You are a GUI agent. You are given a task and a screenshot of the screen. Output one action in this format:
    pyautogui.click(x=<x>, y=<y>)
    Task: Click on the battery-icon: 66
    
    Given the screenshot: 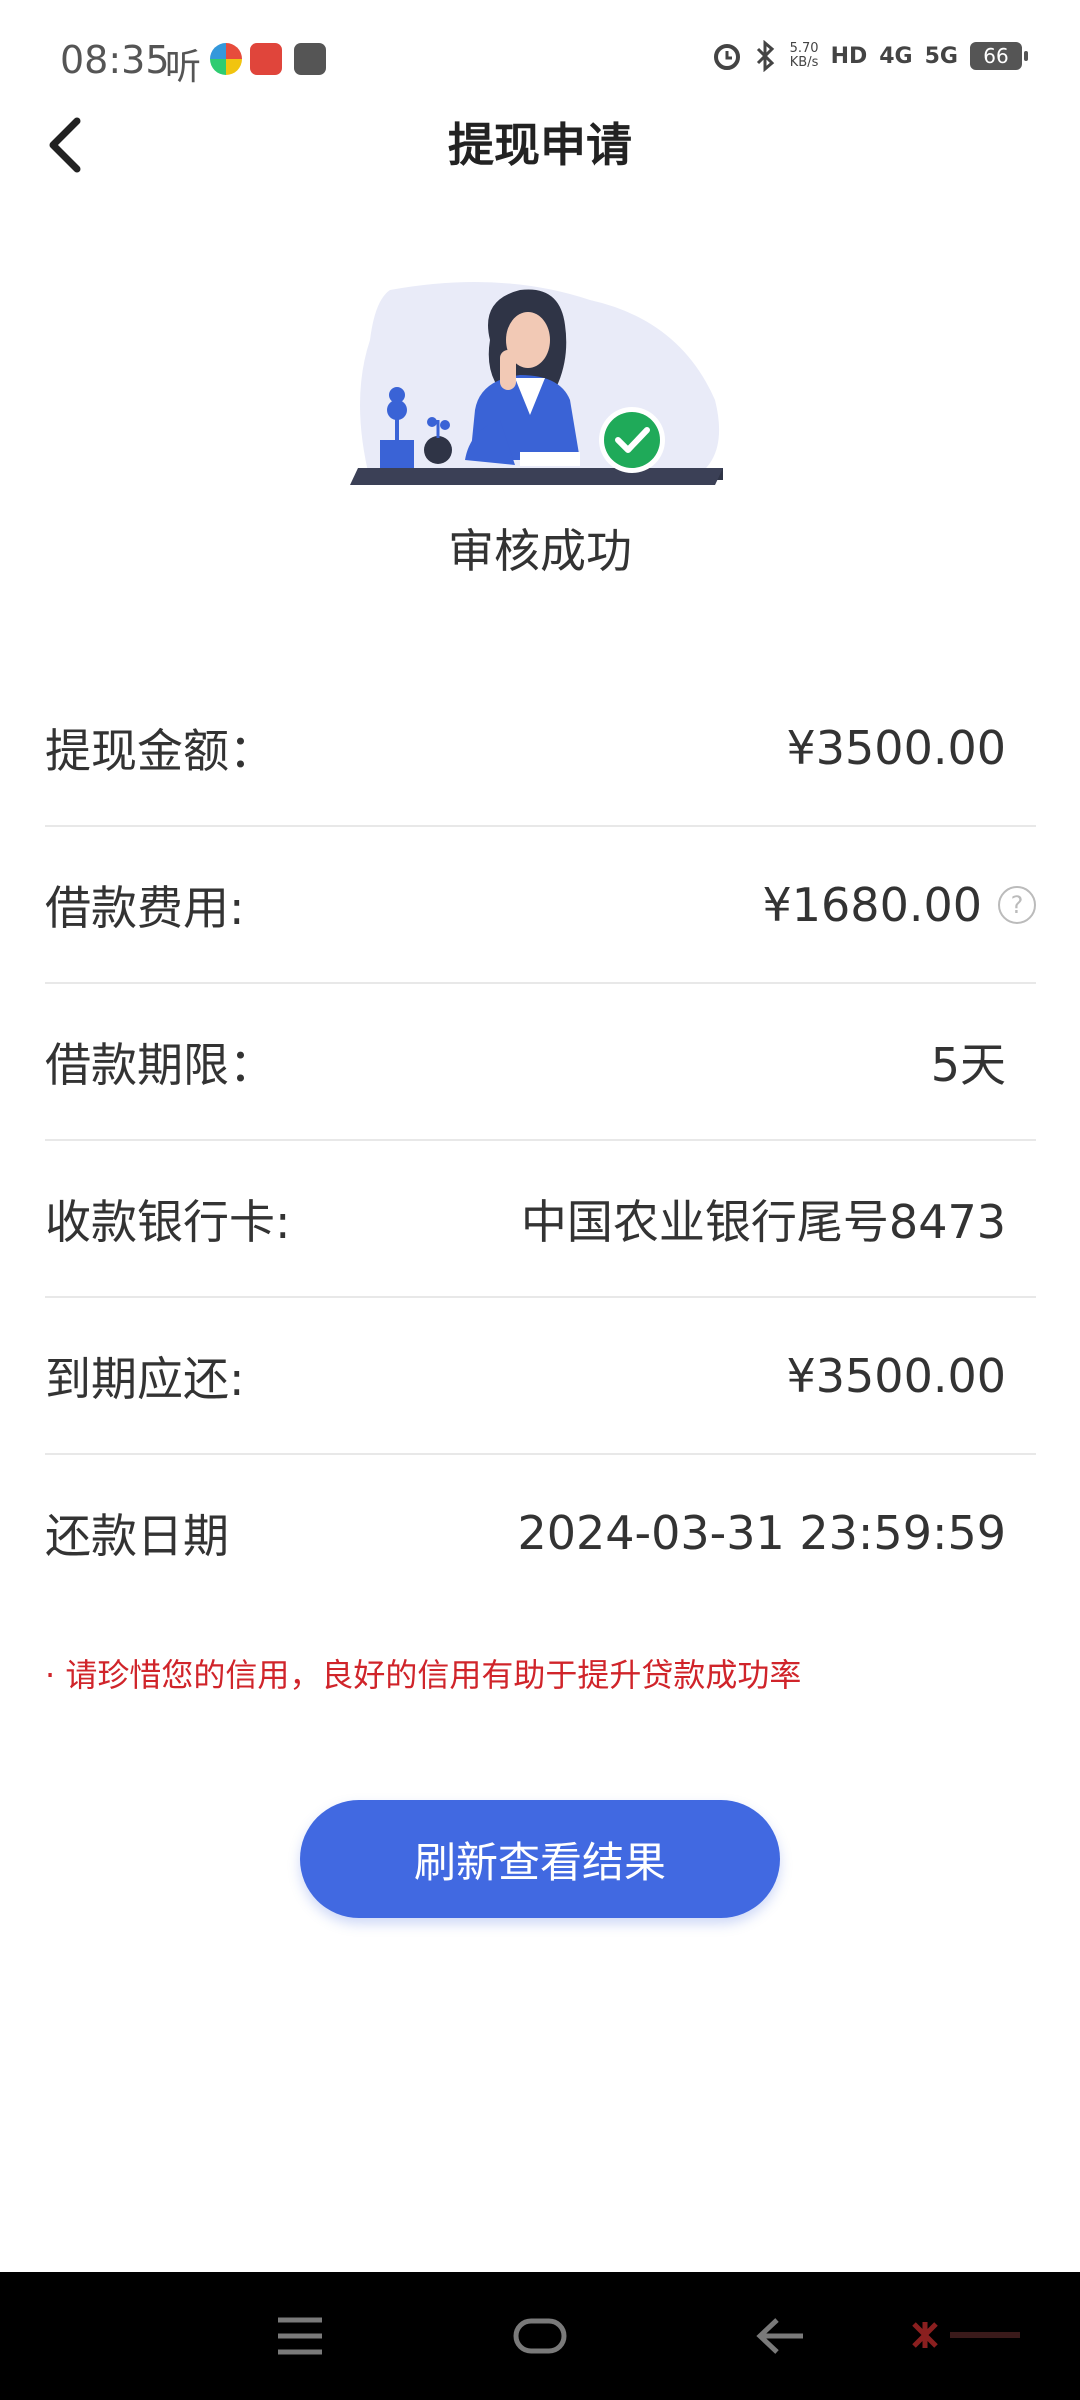 What is the action you would take?
    pyautogui.click(x=999, y=56)
    